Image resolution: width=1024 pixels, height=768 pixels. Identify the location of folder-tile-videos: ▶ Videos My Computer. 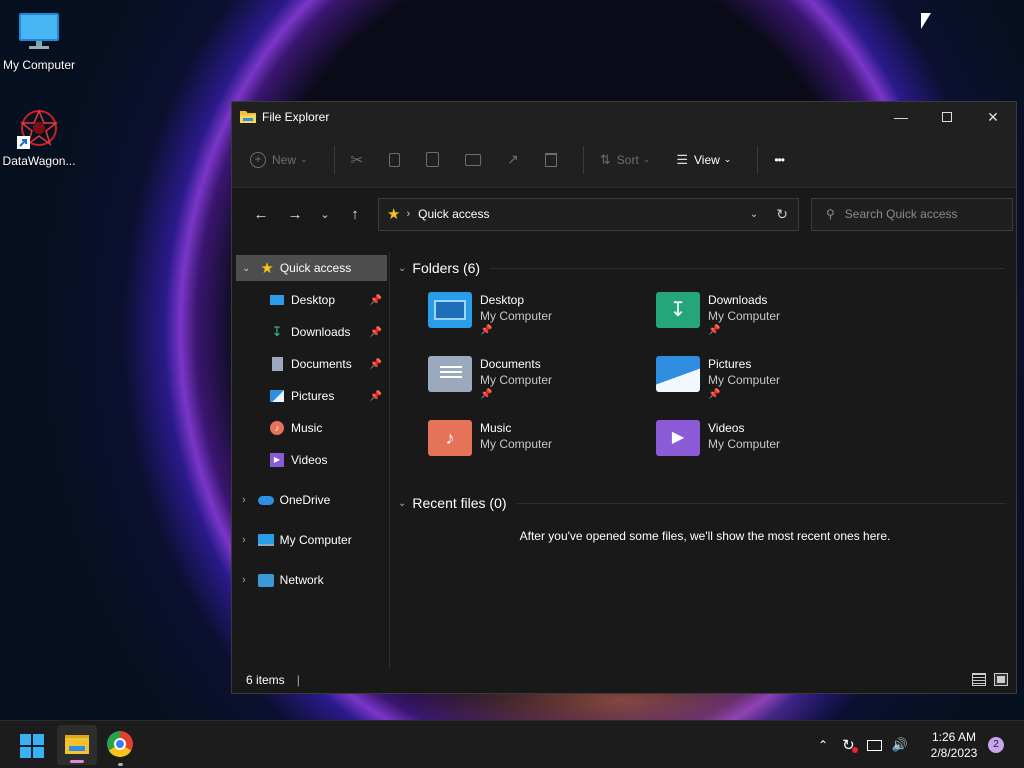
(766, 438).